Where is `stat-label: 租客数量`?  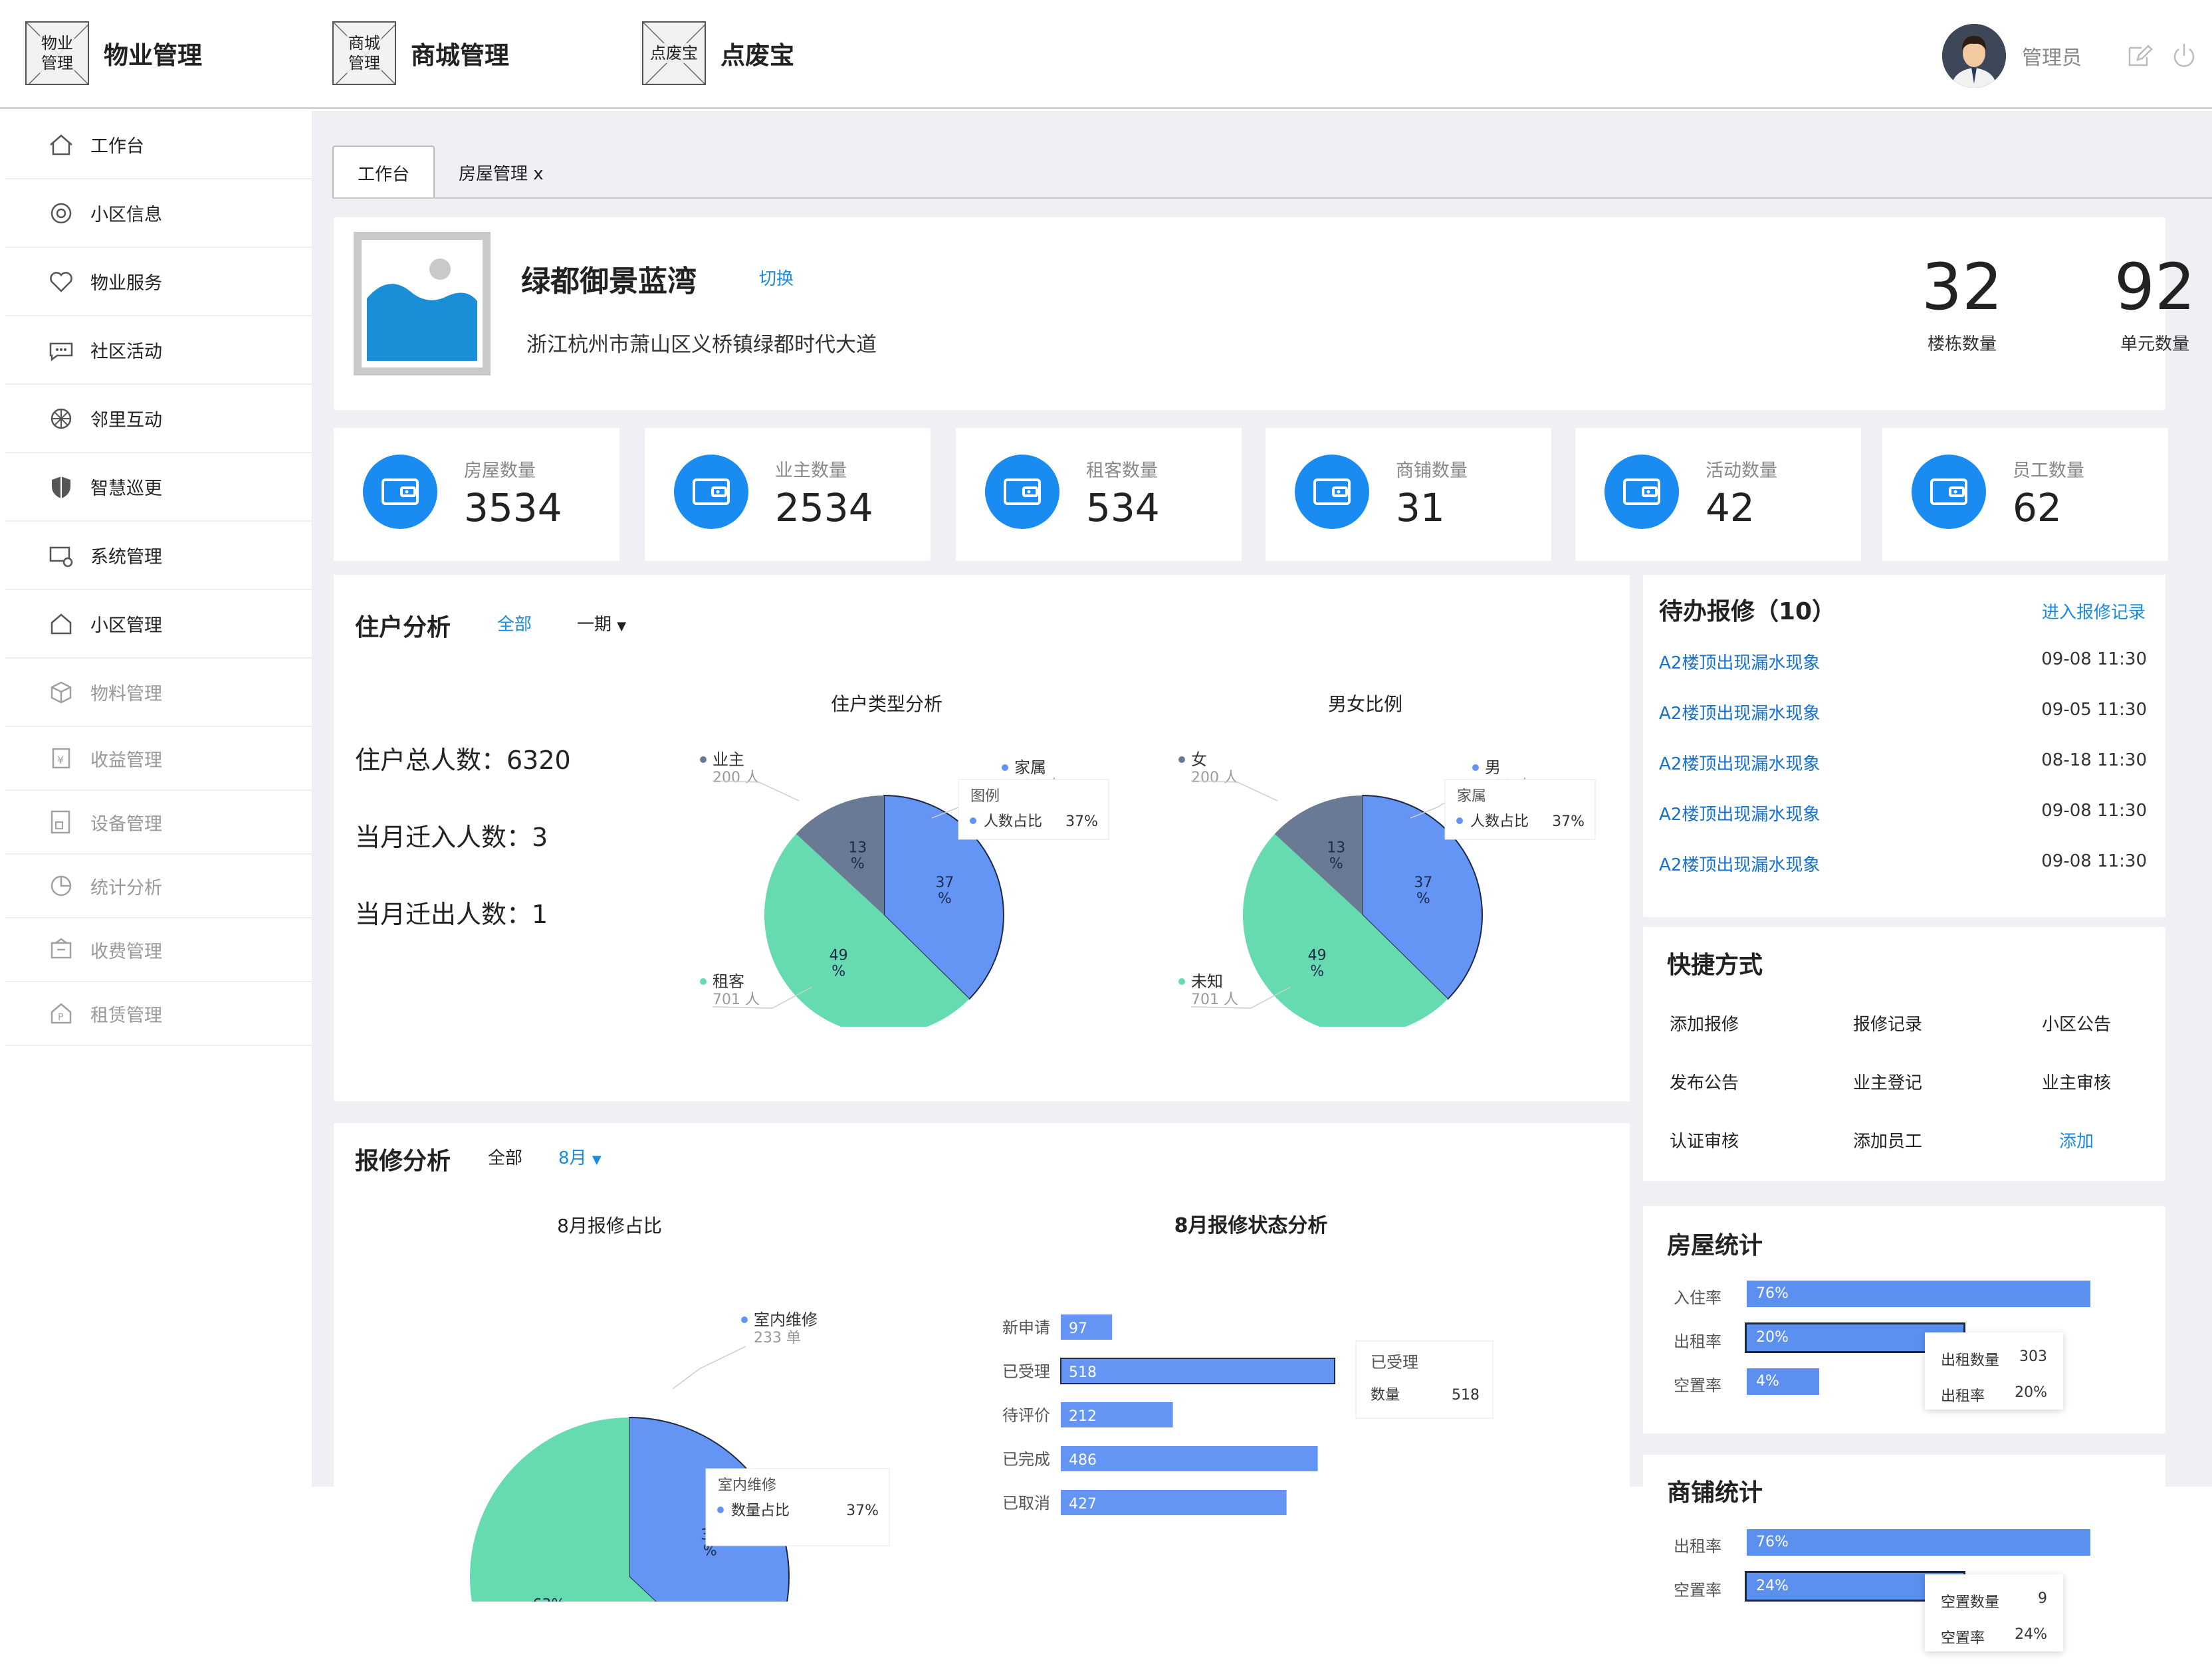 stat-label: 租客数量 is located at coordinates (1122, 471).